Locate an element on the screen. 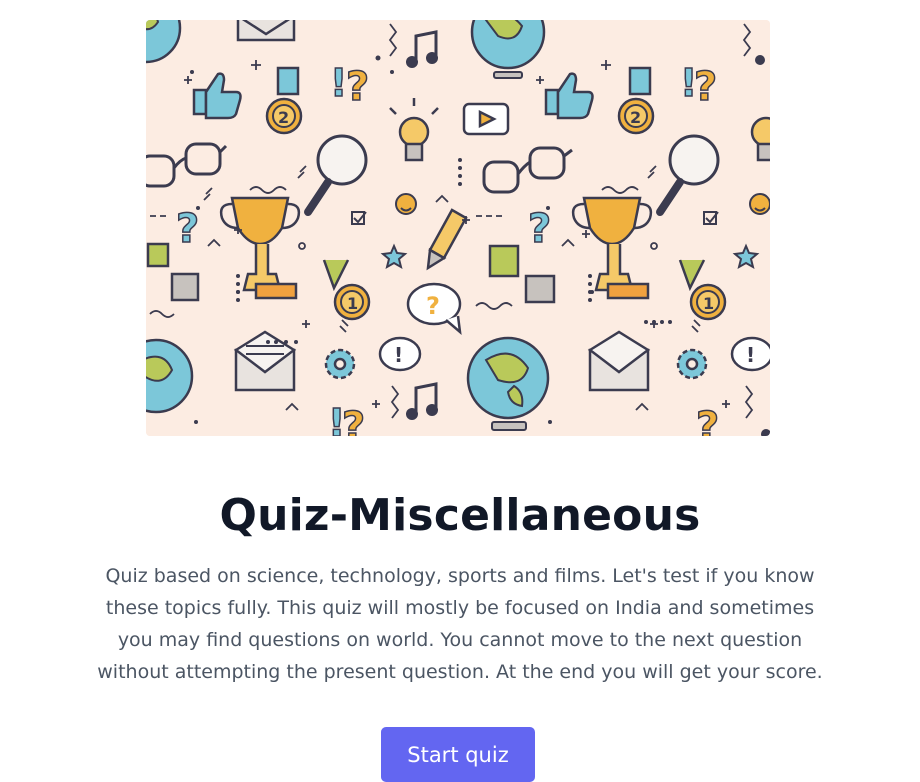 This screenshot has width=920, height=782. start-quiz-button: Start quiz is located at coordinates (458, 754).